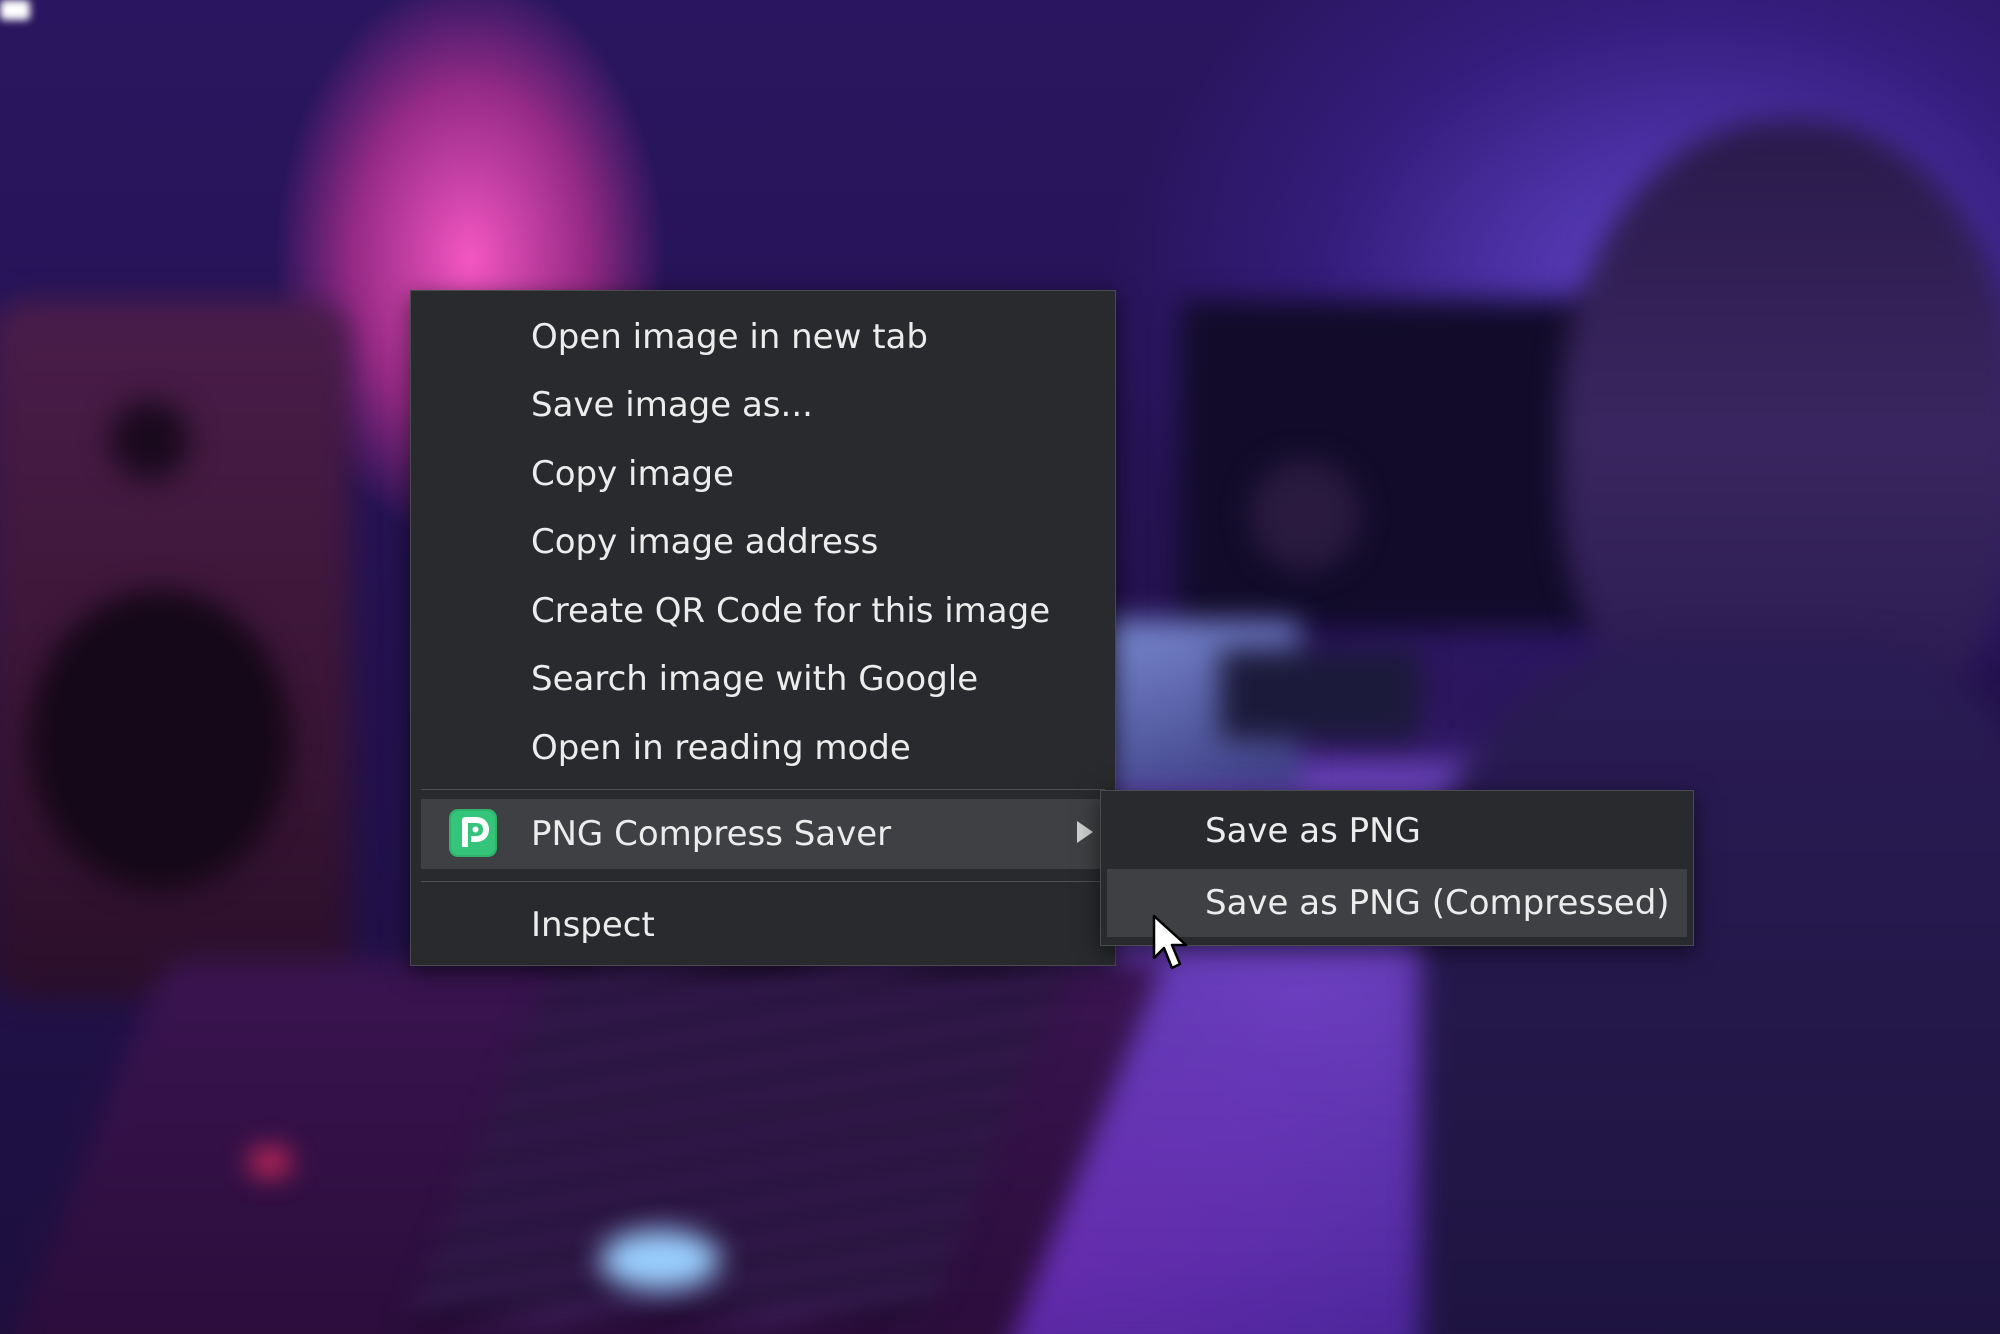  I want to click on background-mixer, so click(1320, 695).